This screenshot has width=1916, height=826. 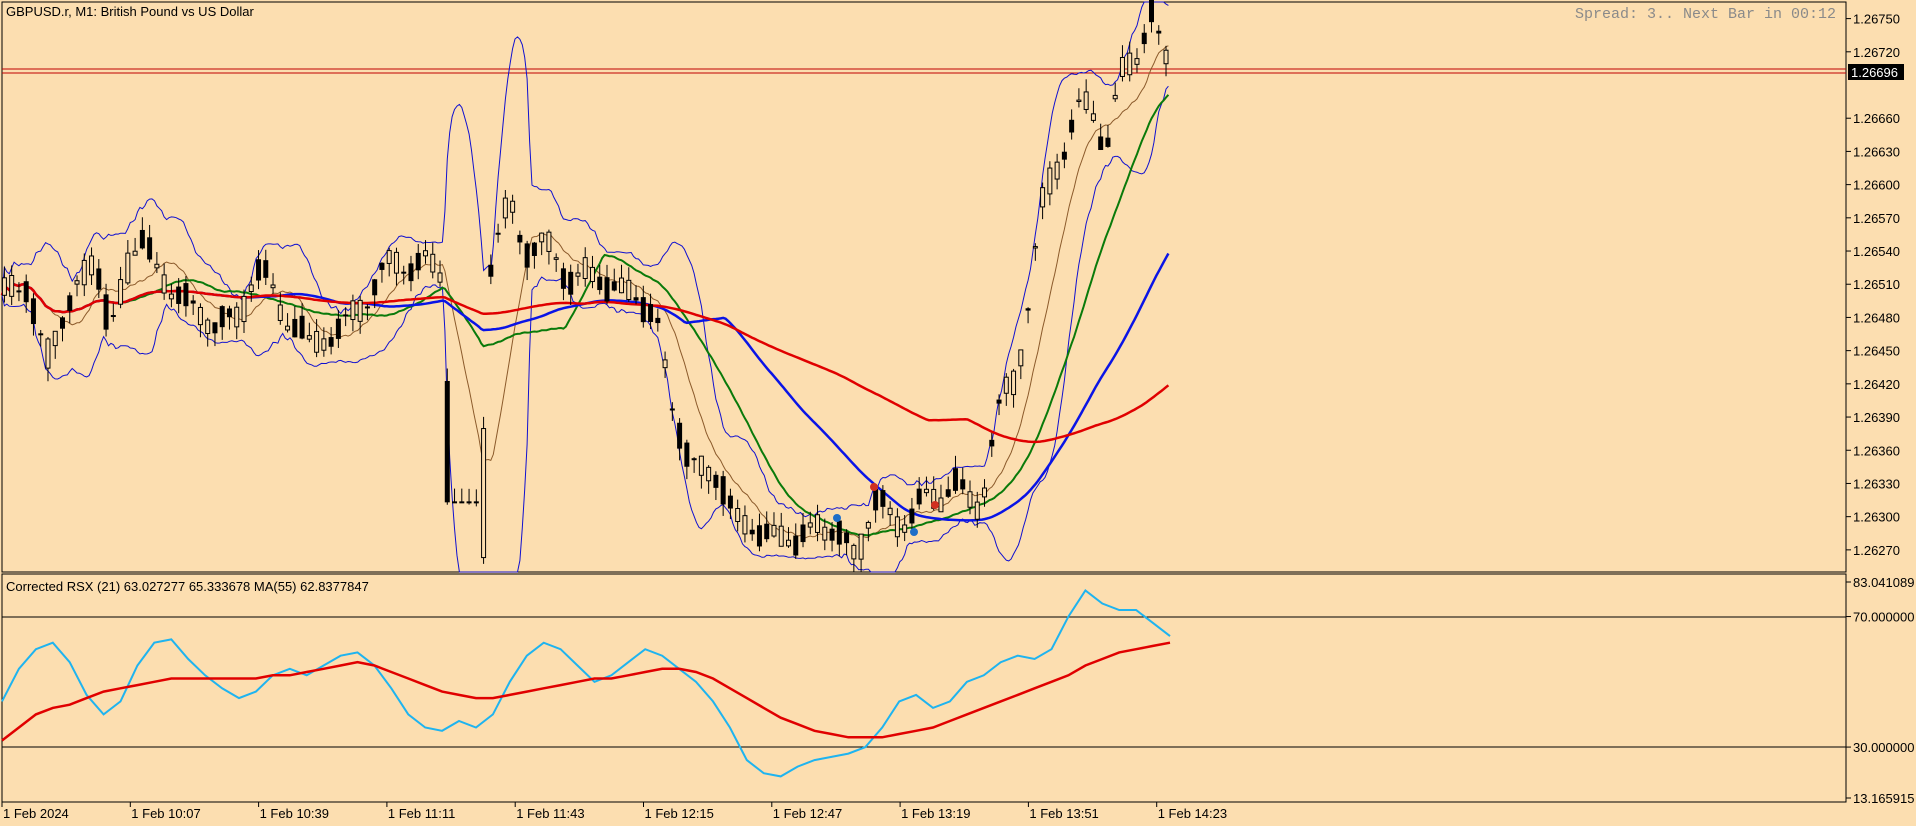 I want to click on price-tick-label: 1.26540, so click(x=1876, y=251).